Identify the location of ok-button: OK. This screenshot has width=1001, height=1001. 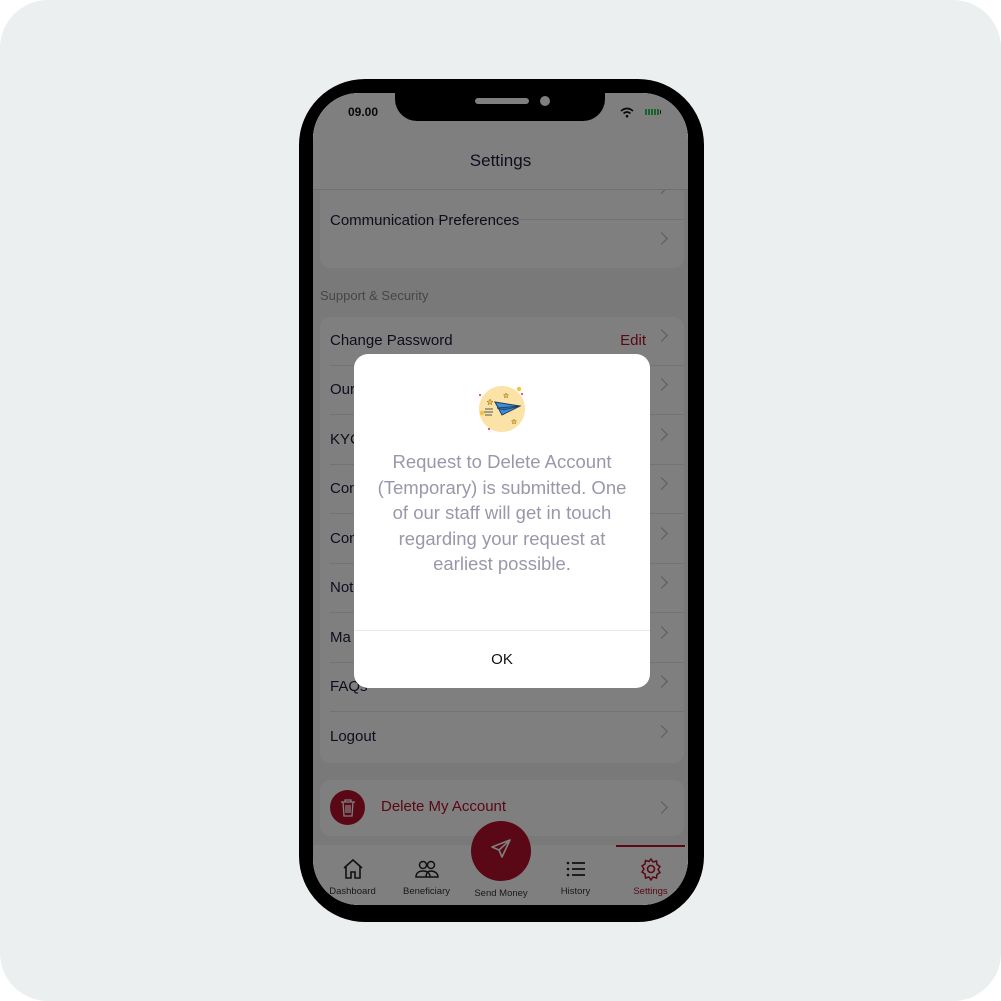
(502, 659).